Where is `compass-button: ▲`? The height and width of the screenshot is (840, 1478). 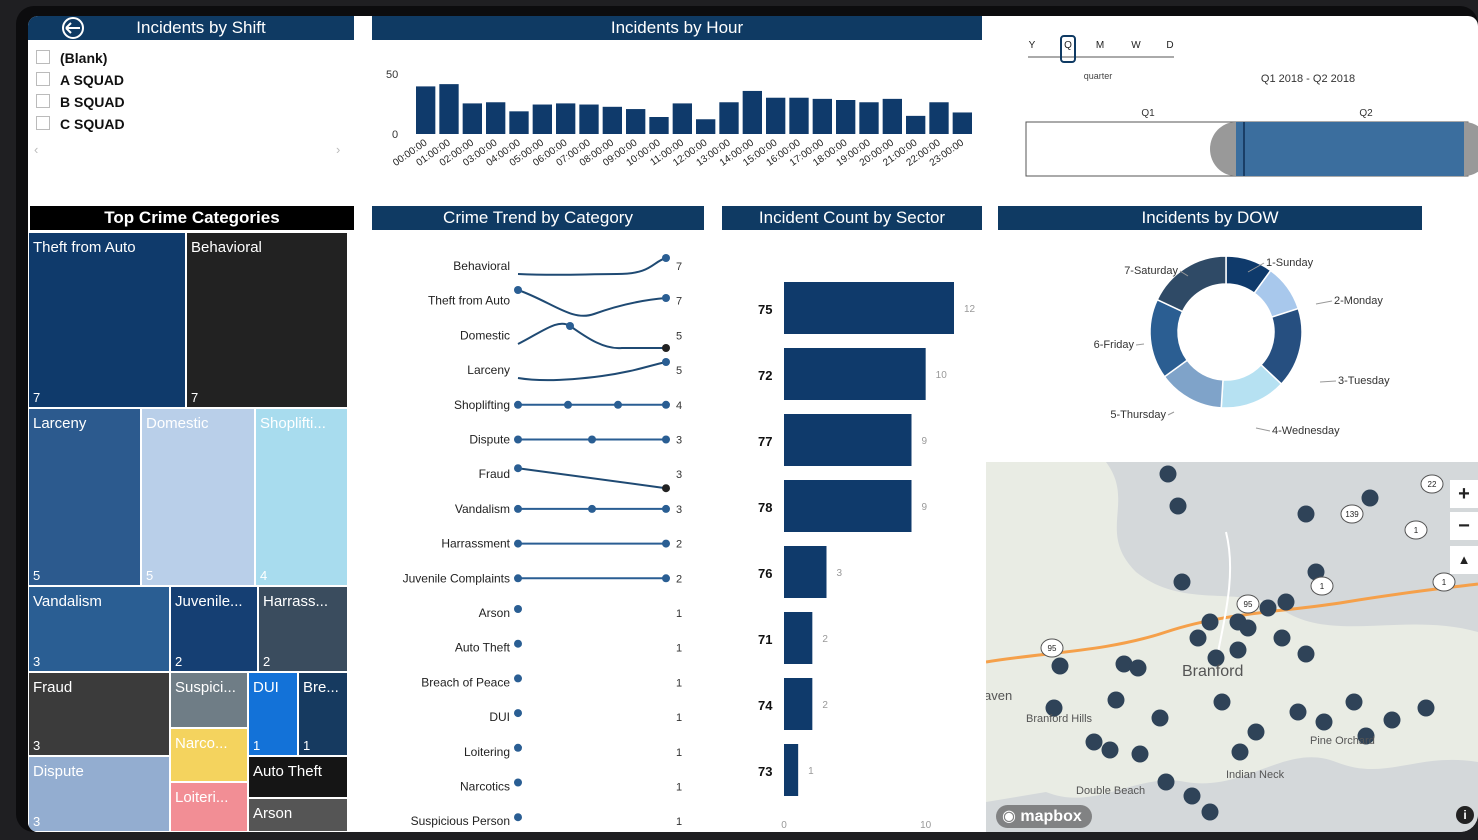
compass-button: ▲ is located at coordinates (1464, 560).